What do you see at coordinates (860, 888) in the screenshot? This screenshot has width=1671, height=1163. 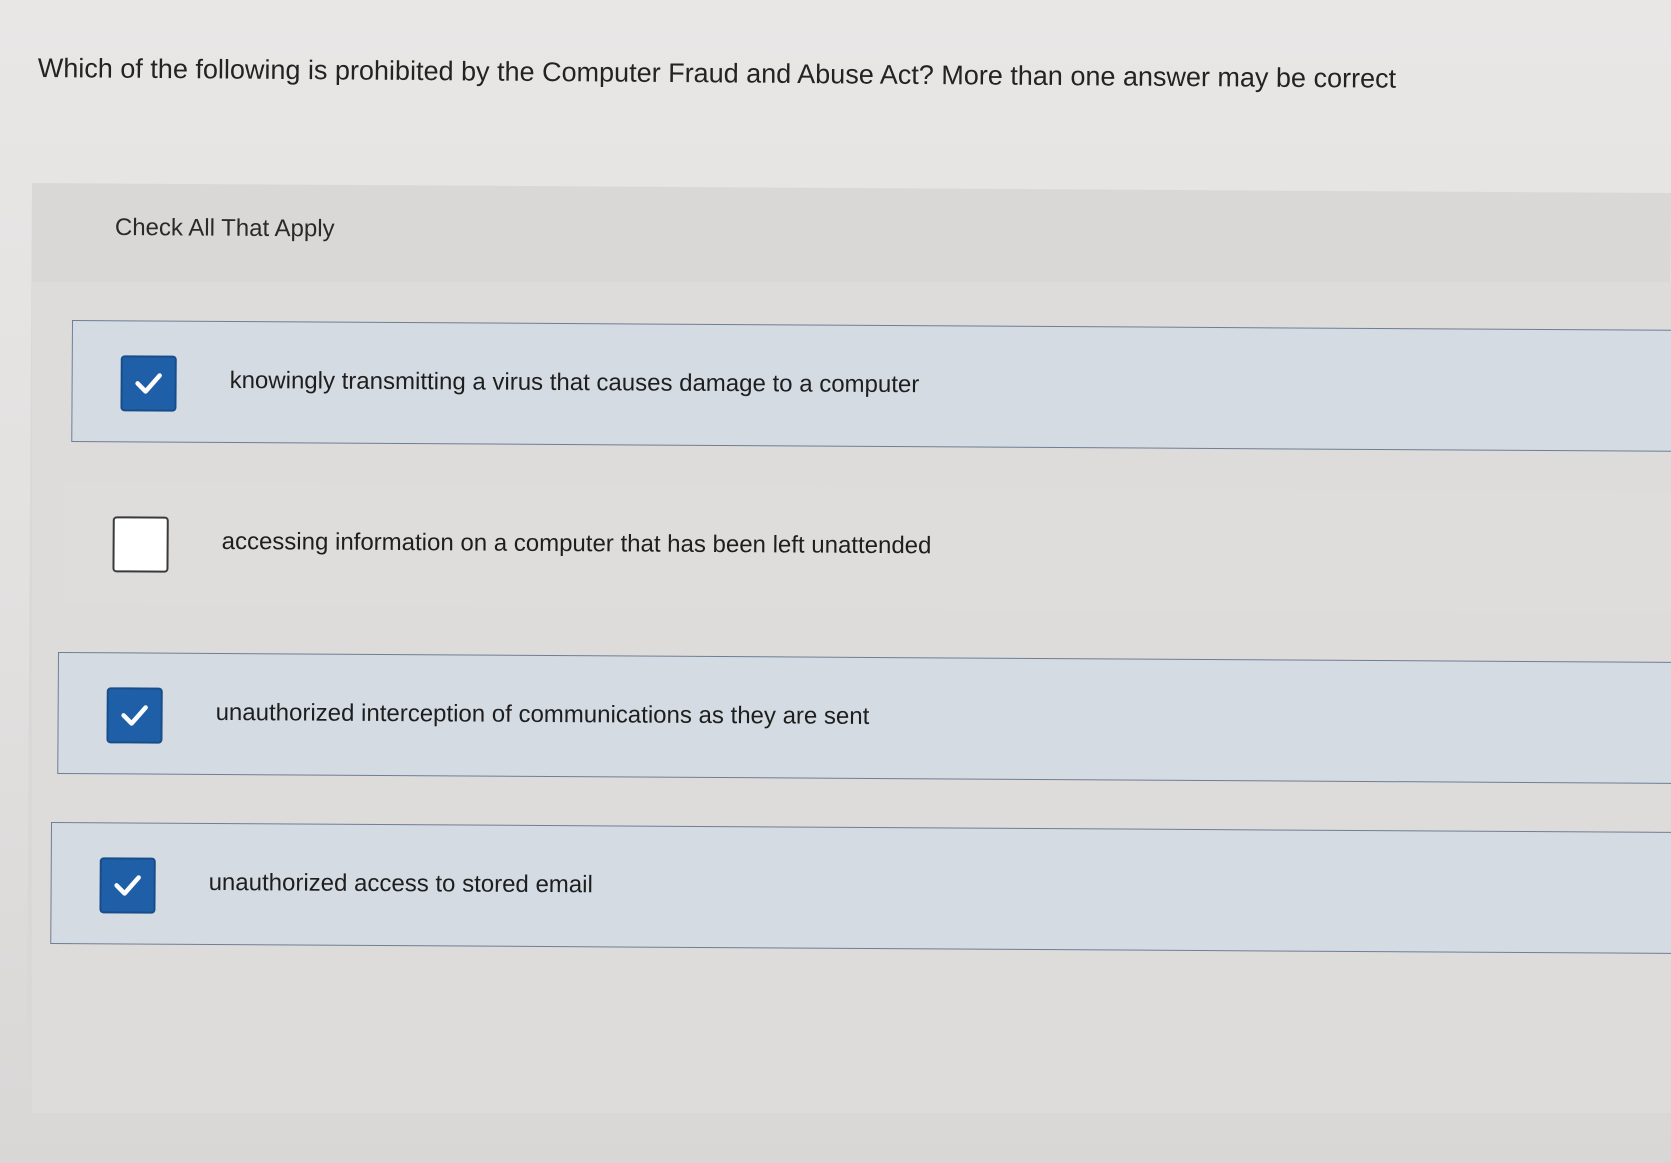 I see `option-4: unauthorized access to stored email` at bounding box center [860, 888].